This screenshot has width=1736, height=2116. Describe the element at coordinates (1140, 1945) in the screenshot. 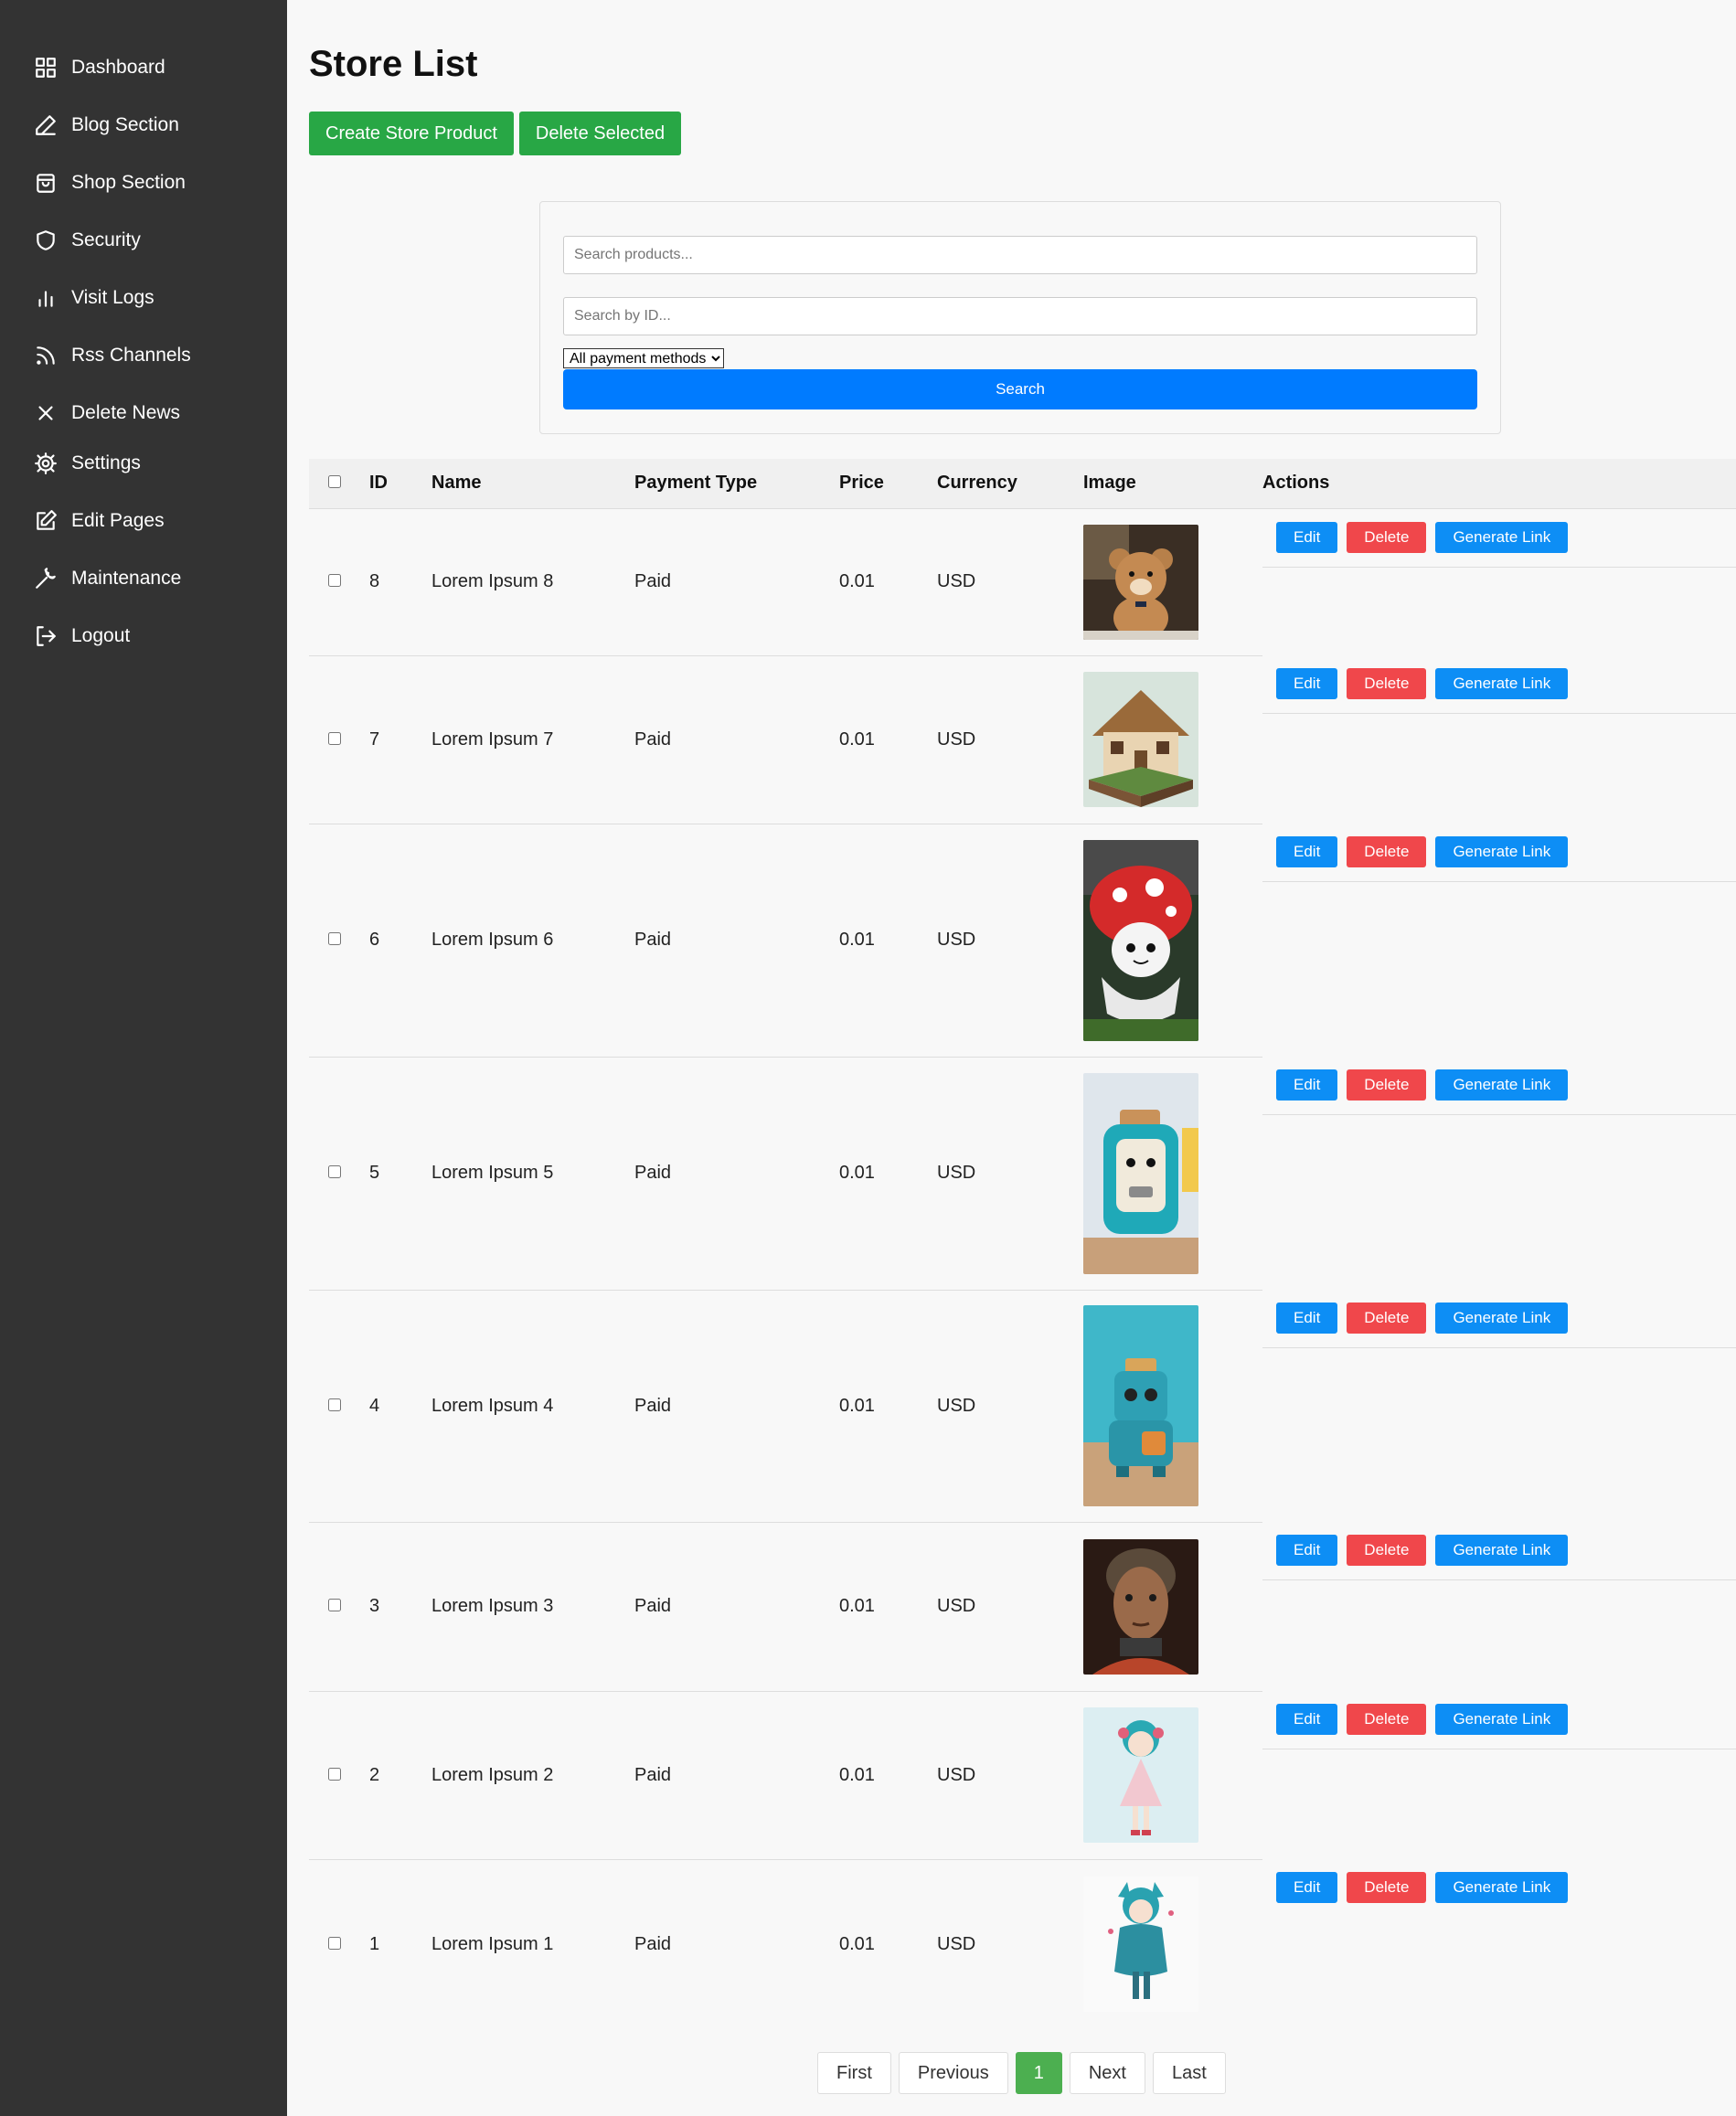

I see `anime-figure-image` at that location.